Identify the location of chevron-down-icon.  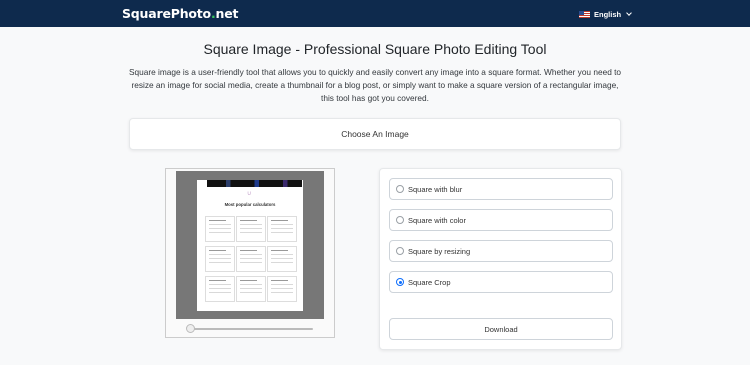
(629, 12).